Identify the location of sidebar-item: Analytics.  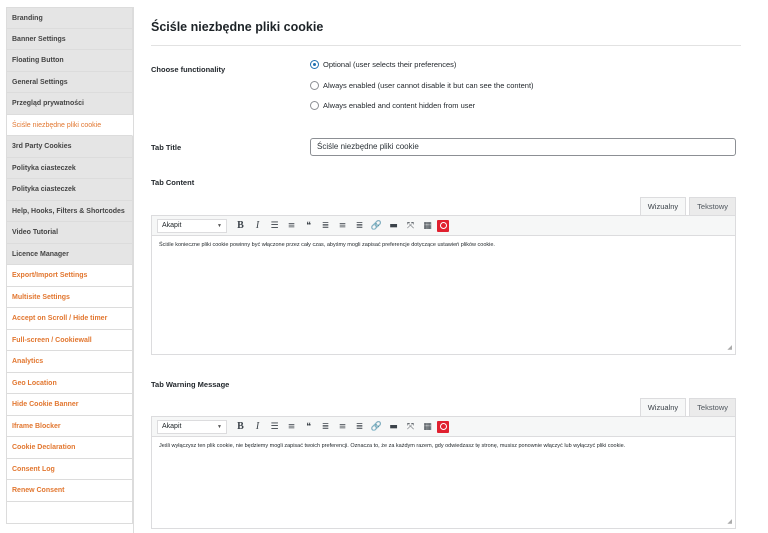
(69, 362).